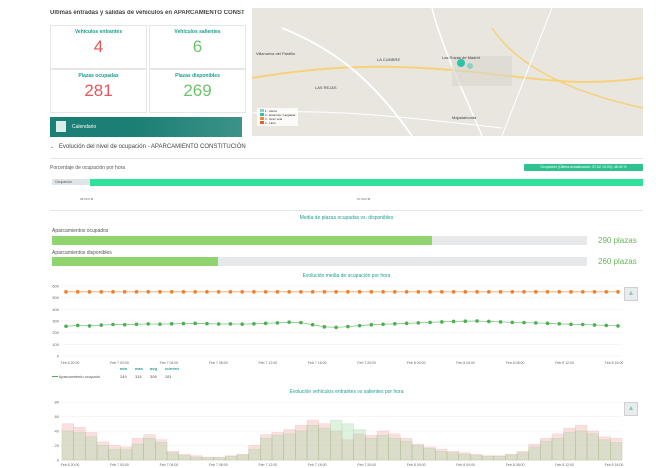 This screenshot has width=656, height=468. What do you see at coordinates (617, 240) in the screenshot?
I see `media-ocupados-value: 290 plazas` at bounding box center [617, 240].